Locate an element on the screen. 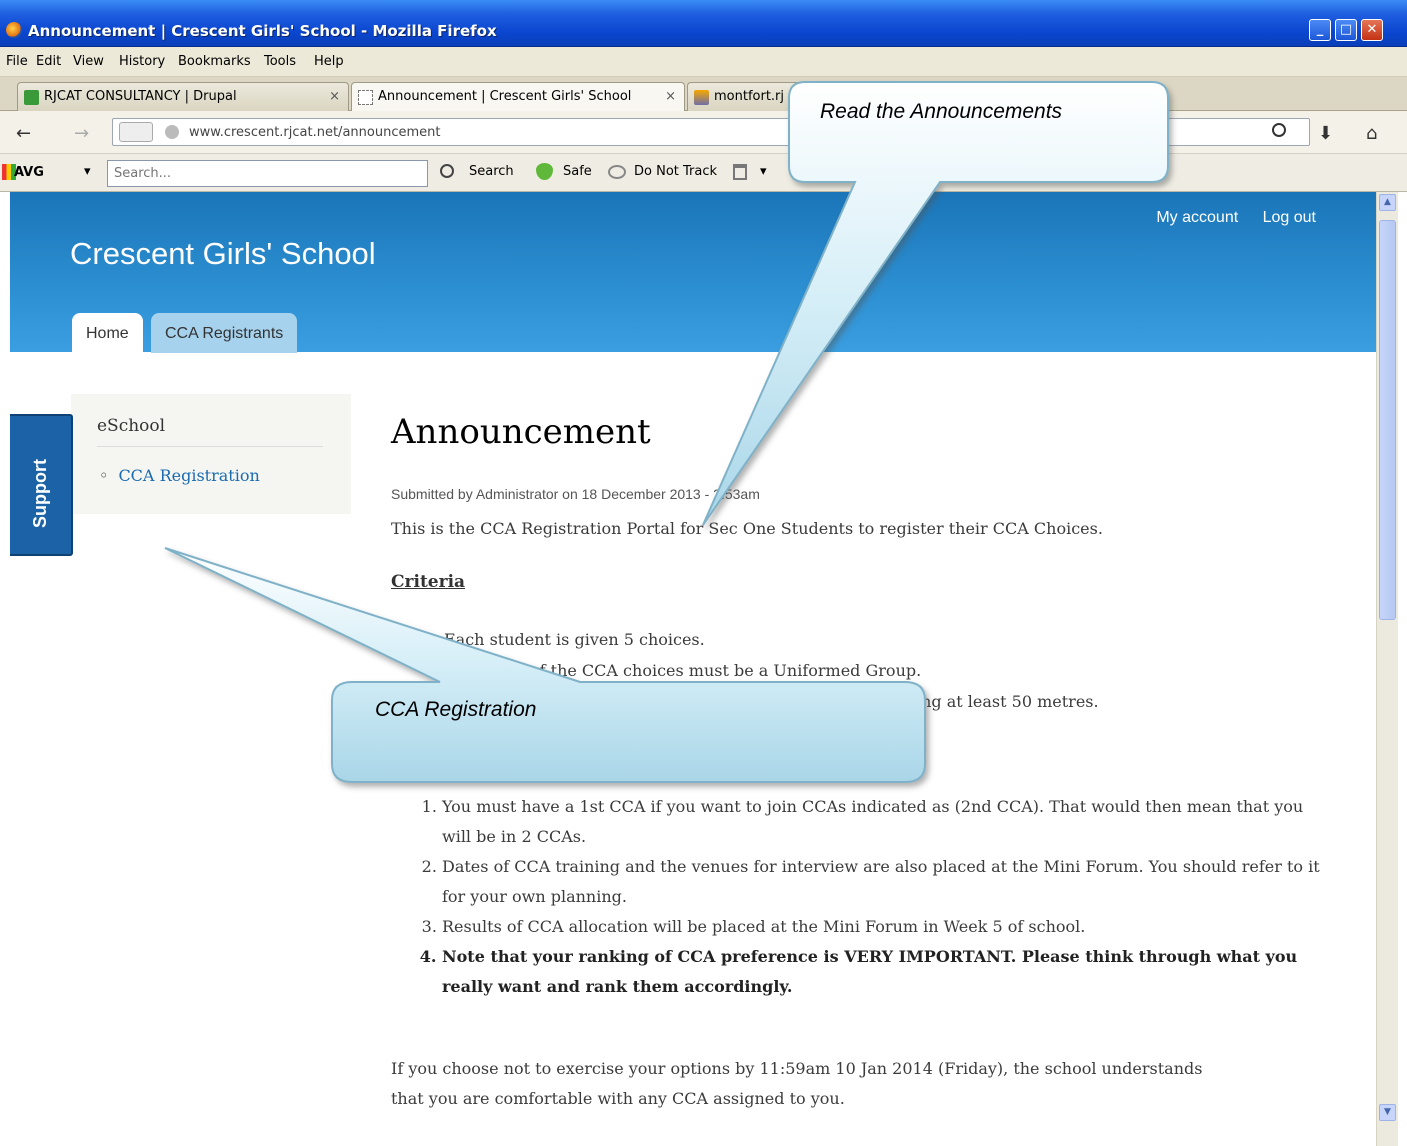 The width and height of the screenshot is (1407, 1146). avg-search-input is located at coordinates (267, 173).